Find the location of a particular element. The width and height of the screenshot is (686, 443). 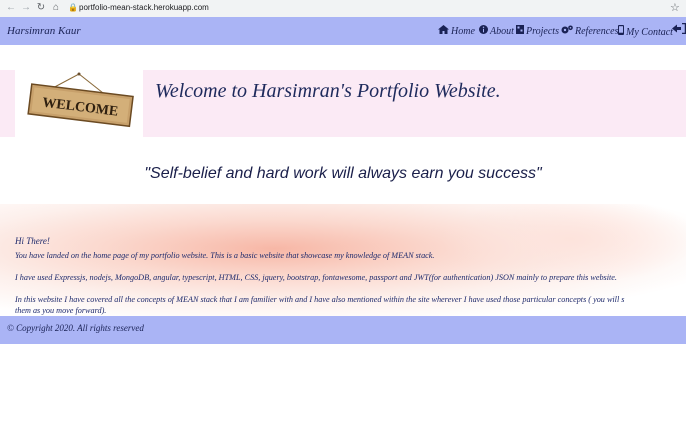

logout-icon is located at coordinates (679, 29).